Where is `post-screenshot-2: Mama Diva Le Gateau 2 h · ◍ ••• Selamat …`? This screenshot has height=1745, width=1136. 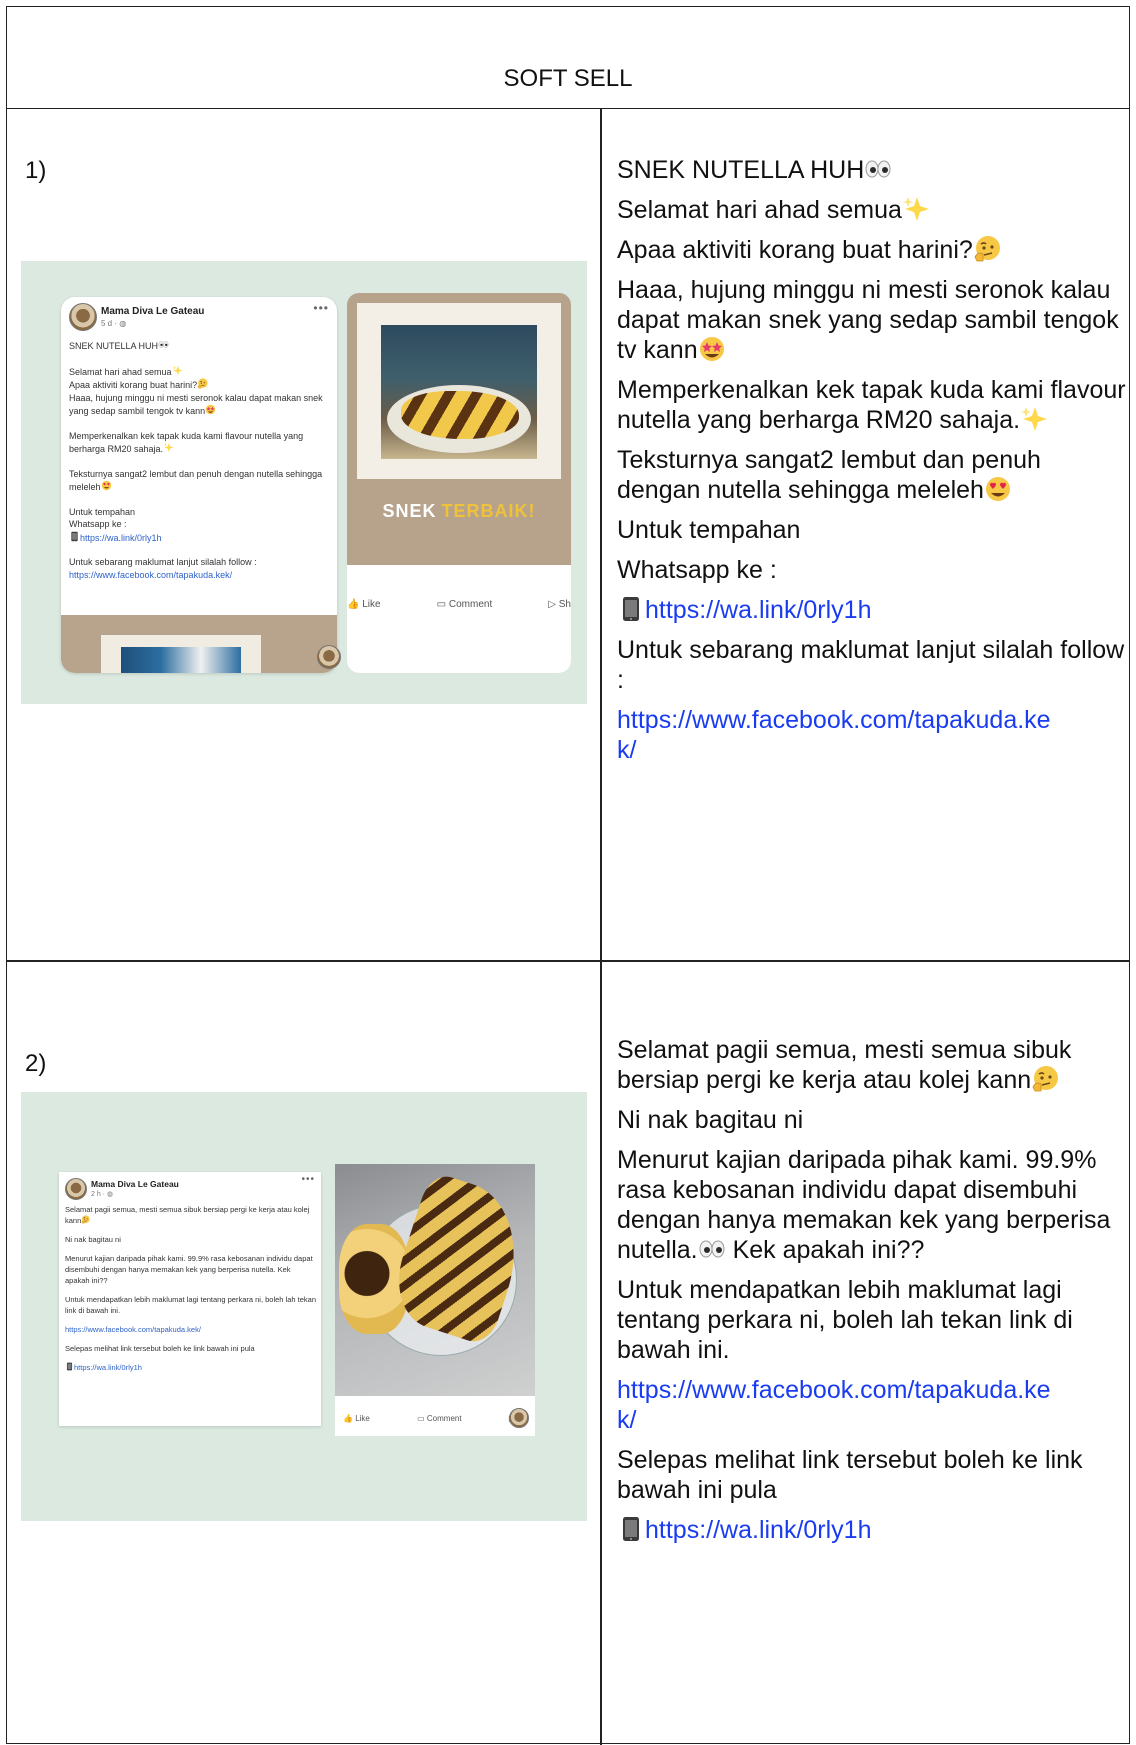
post-screenshot-2: Mama Diva Le Gateau 2 h · ◍ ••• Selamat … is located at coordinates (304, 1306).